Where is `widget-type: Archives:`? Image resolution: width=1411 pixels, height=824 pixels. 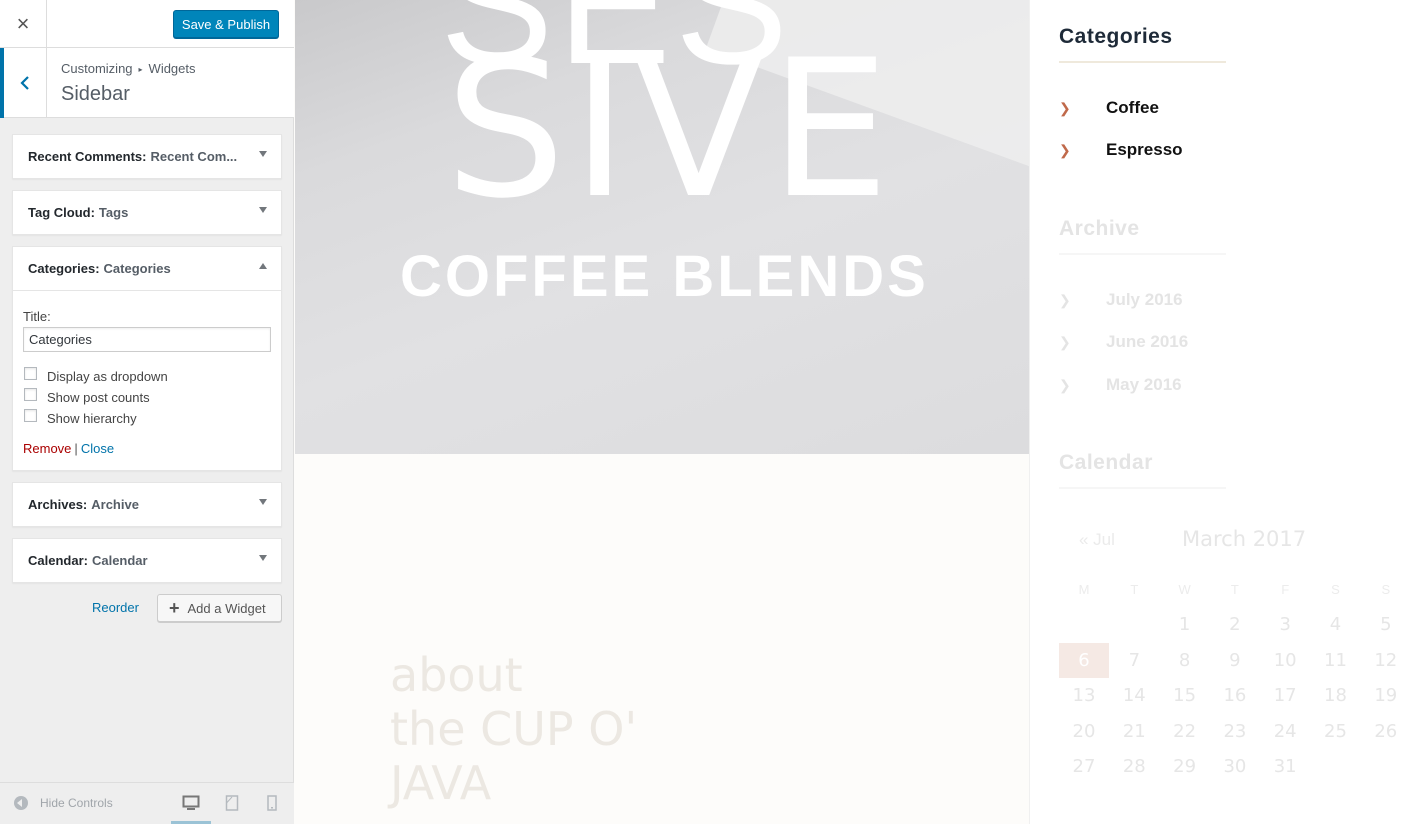 widget-type: Archives: is located at coordinates (58, 504).